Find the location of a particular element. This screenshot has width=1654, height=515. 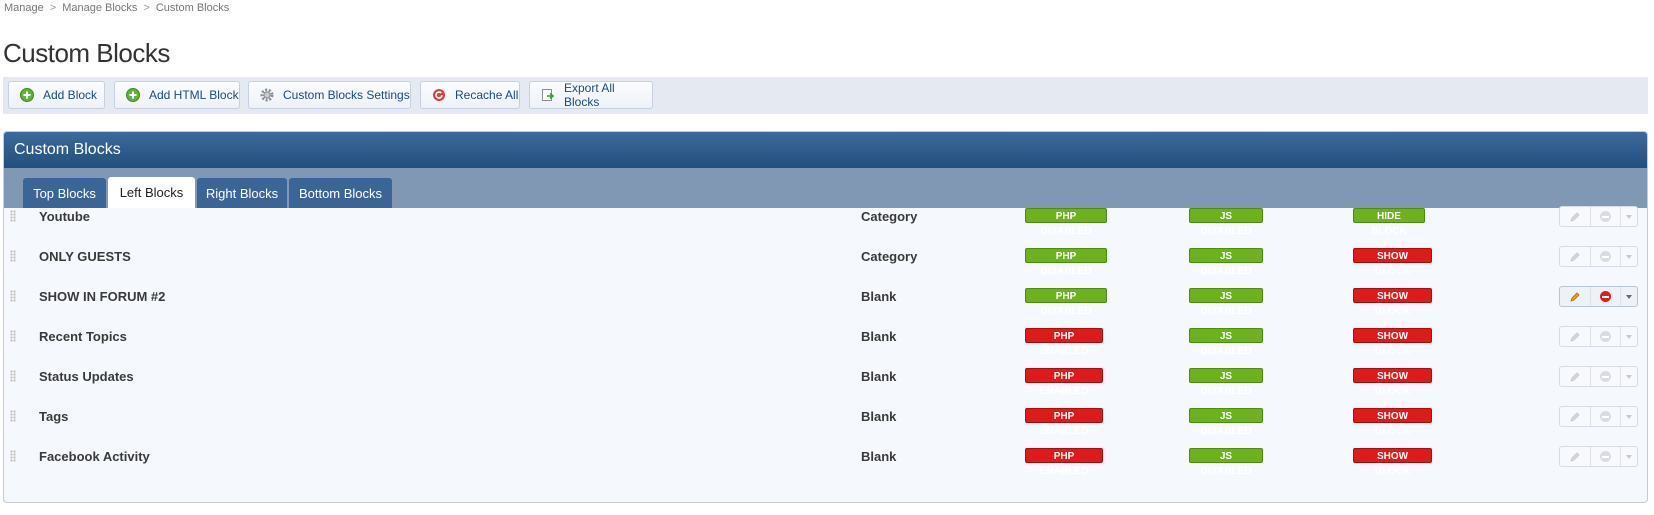

recache-all-button: Recache All is located at coordinates (470, 95).